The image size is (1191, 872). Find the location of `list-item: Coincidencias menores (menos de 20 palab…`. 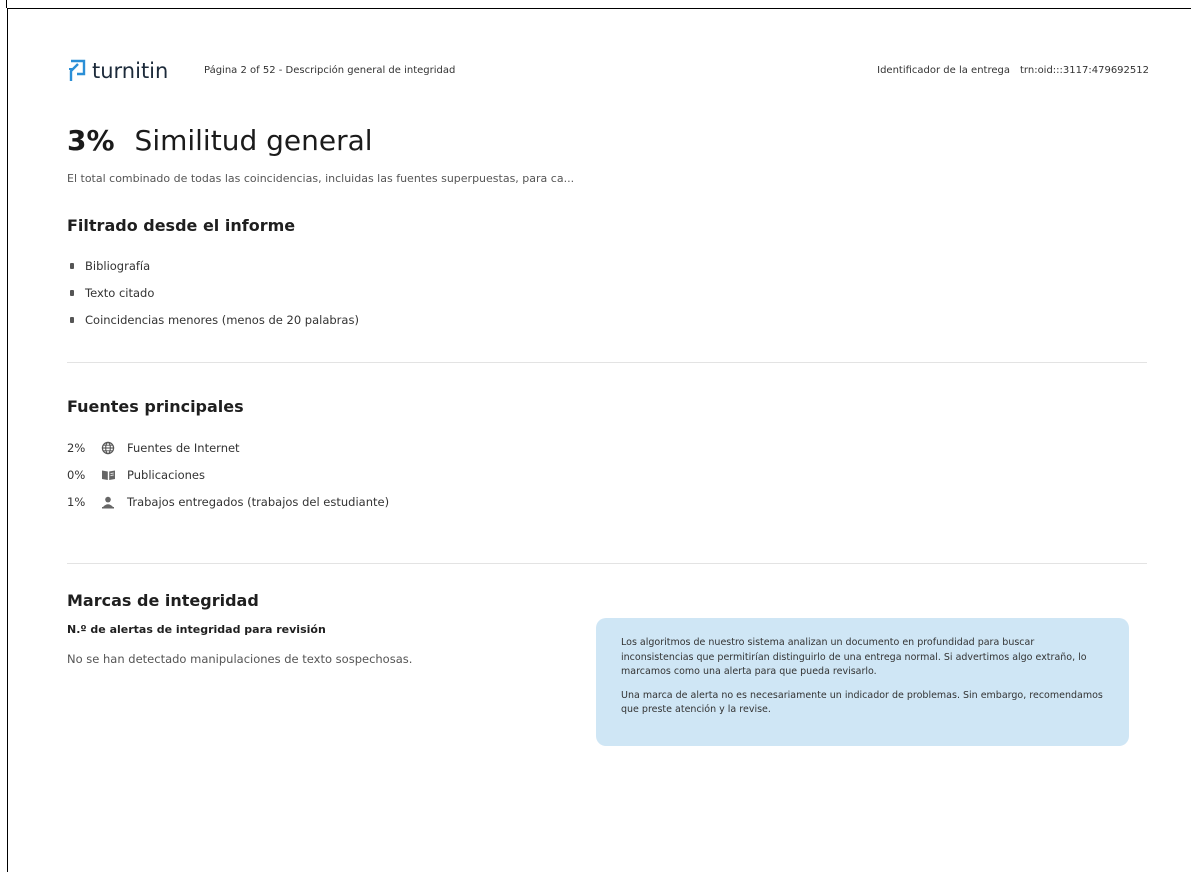

list-item: Coincidencias menores (menos de 20 palab… is located at coordinates (214, 326).